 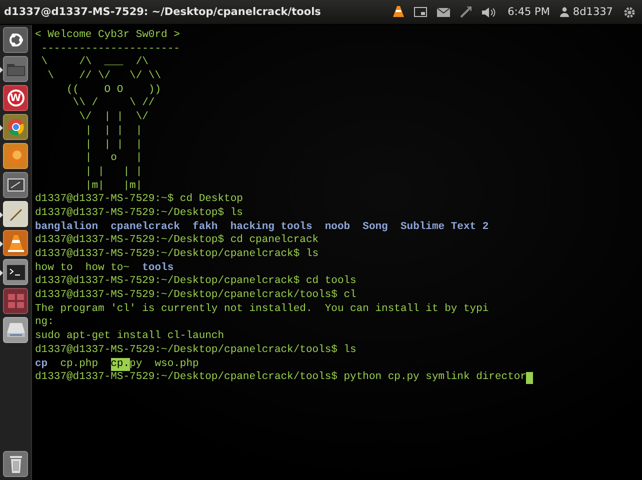 I want to click on drive-button, so click(x=15, y=330).